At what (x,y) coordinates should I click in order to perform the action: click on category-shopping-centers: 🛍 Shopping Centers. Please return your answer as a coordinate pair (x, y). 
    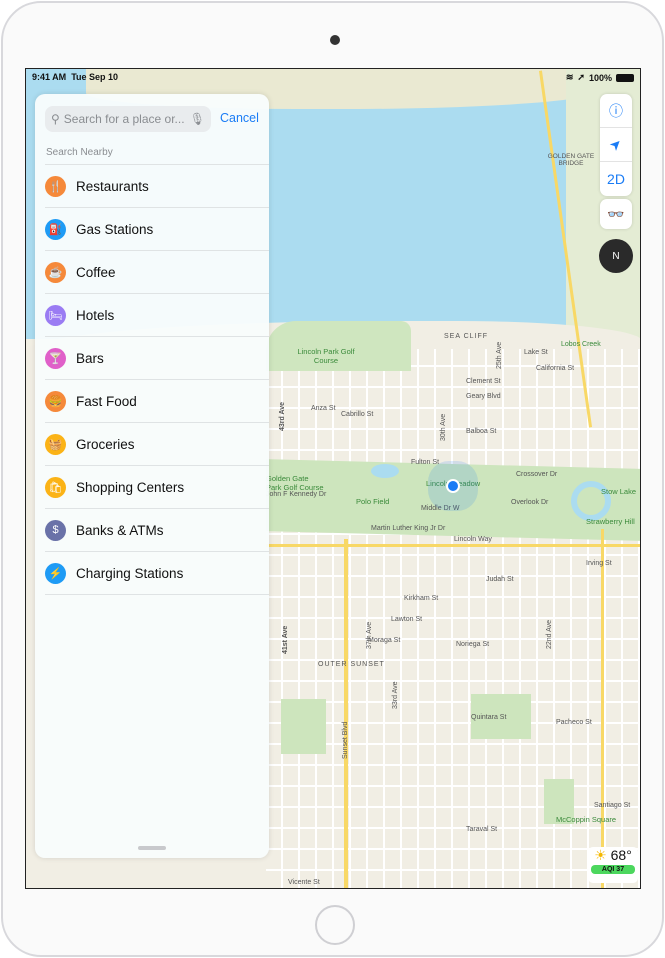
    Looking at the image, I should click on (157, 487).